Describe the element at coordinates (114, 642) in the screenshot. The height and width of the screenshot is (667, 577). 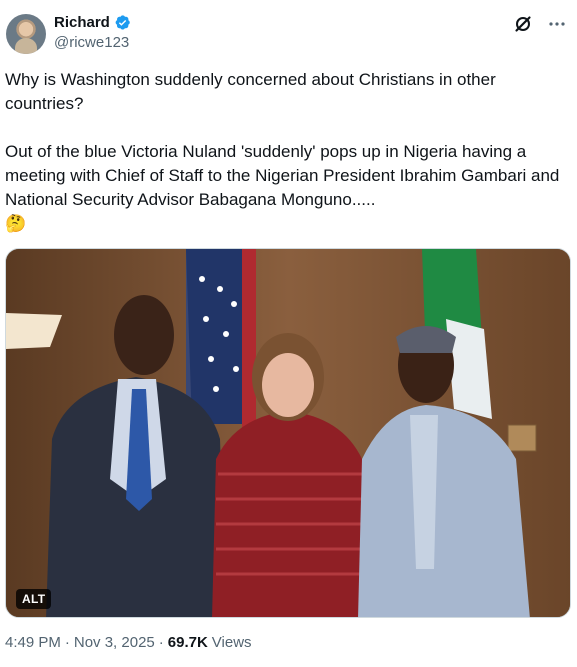
I see `tweet-date: Nov 3, 2025` at that location.